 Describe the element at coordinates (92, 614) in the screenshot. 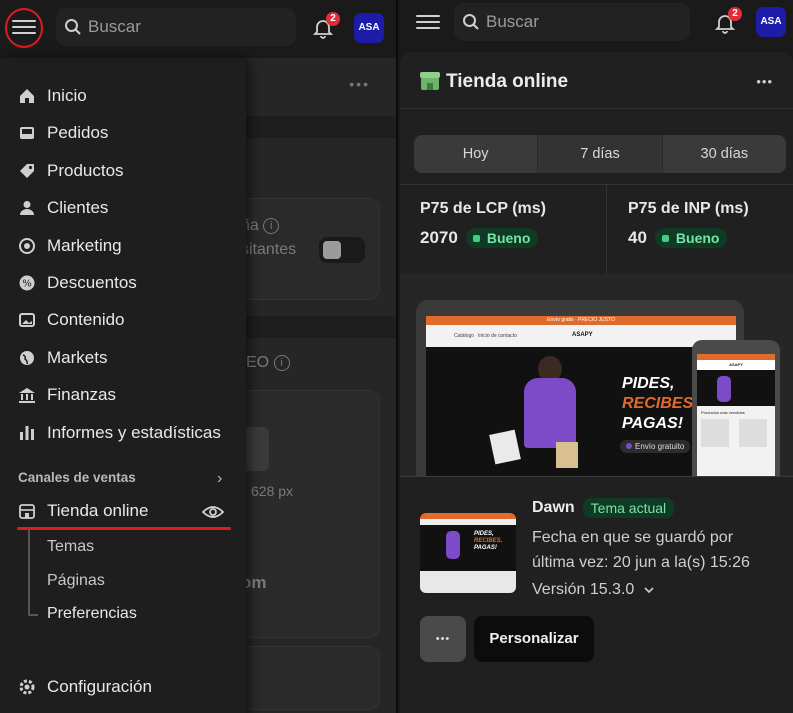

I see `submenu-item-preferences: Preferencias` at that location.